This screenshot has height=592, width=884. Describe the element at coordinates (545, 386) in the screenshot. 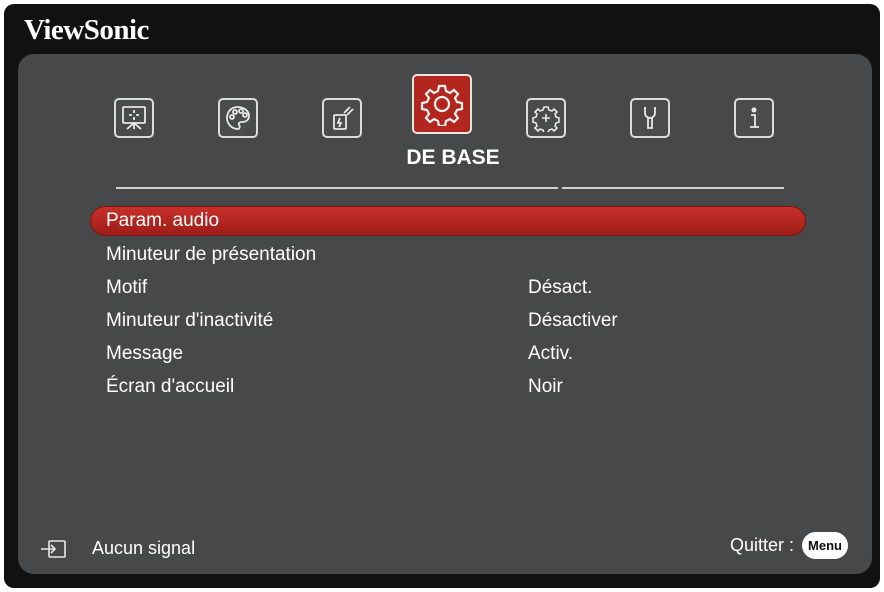

I see `menu-item-value: Noir` at that location.